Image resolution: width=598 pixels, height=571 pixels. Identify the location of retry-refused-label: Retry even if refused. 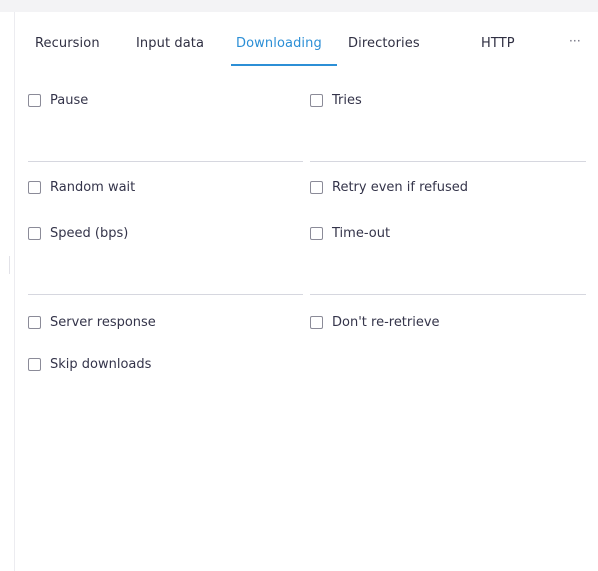
(400, 187).